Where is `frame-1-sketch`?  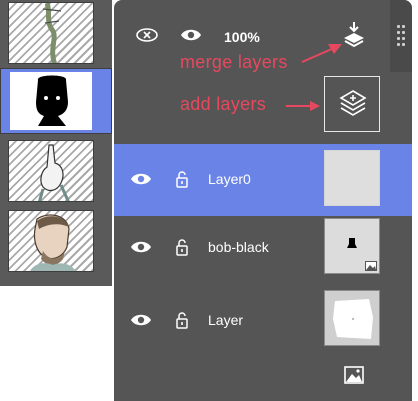 frame-1-sketch is located at coordinates (52, 33).